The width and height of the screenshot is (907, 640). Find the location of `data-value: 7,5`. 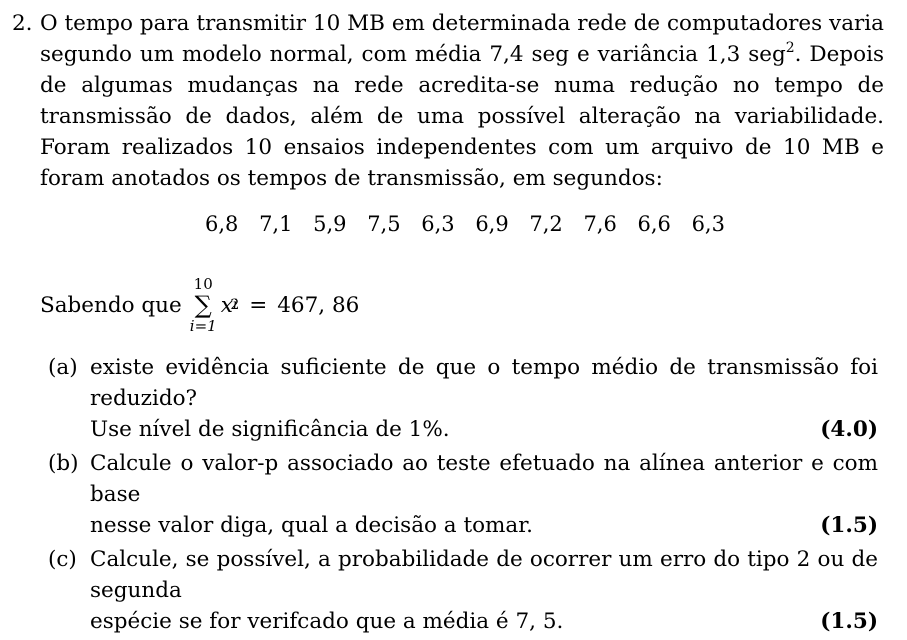

data-value: 7,5 is located at coordinates (384, 224).